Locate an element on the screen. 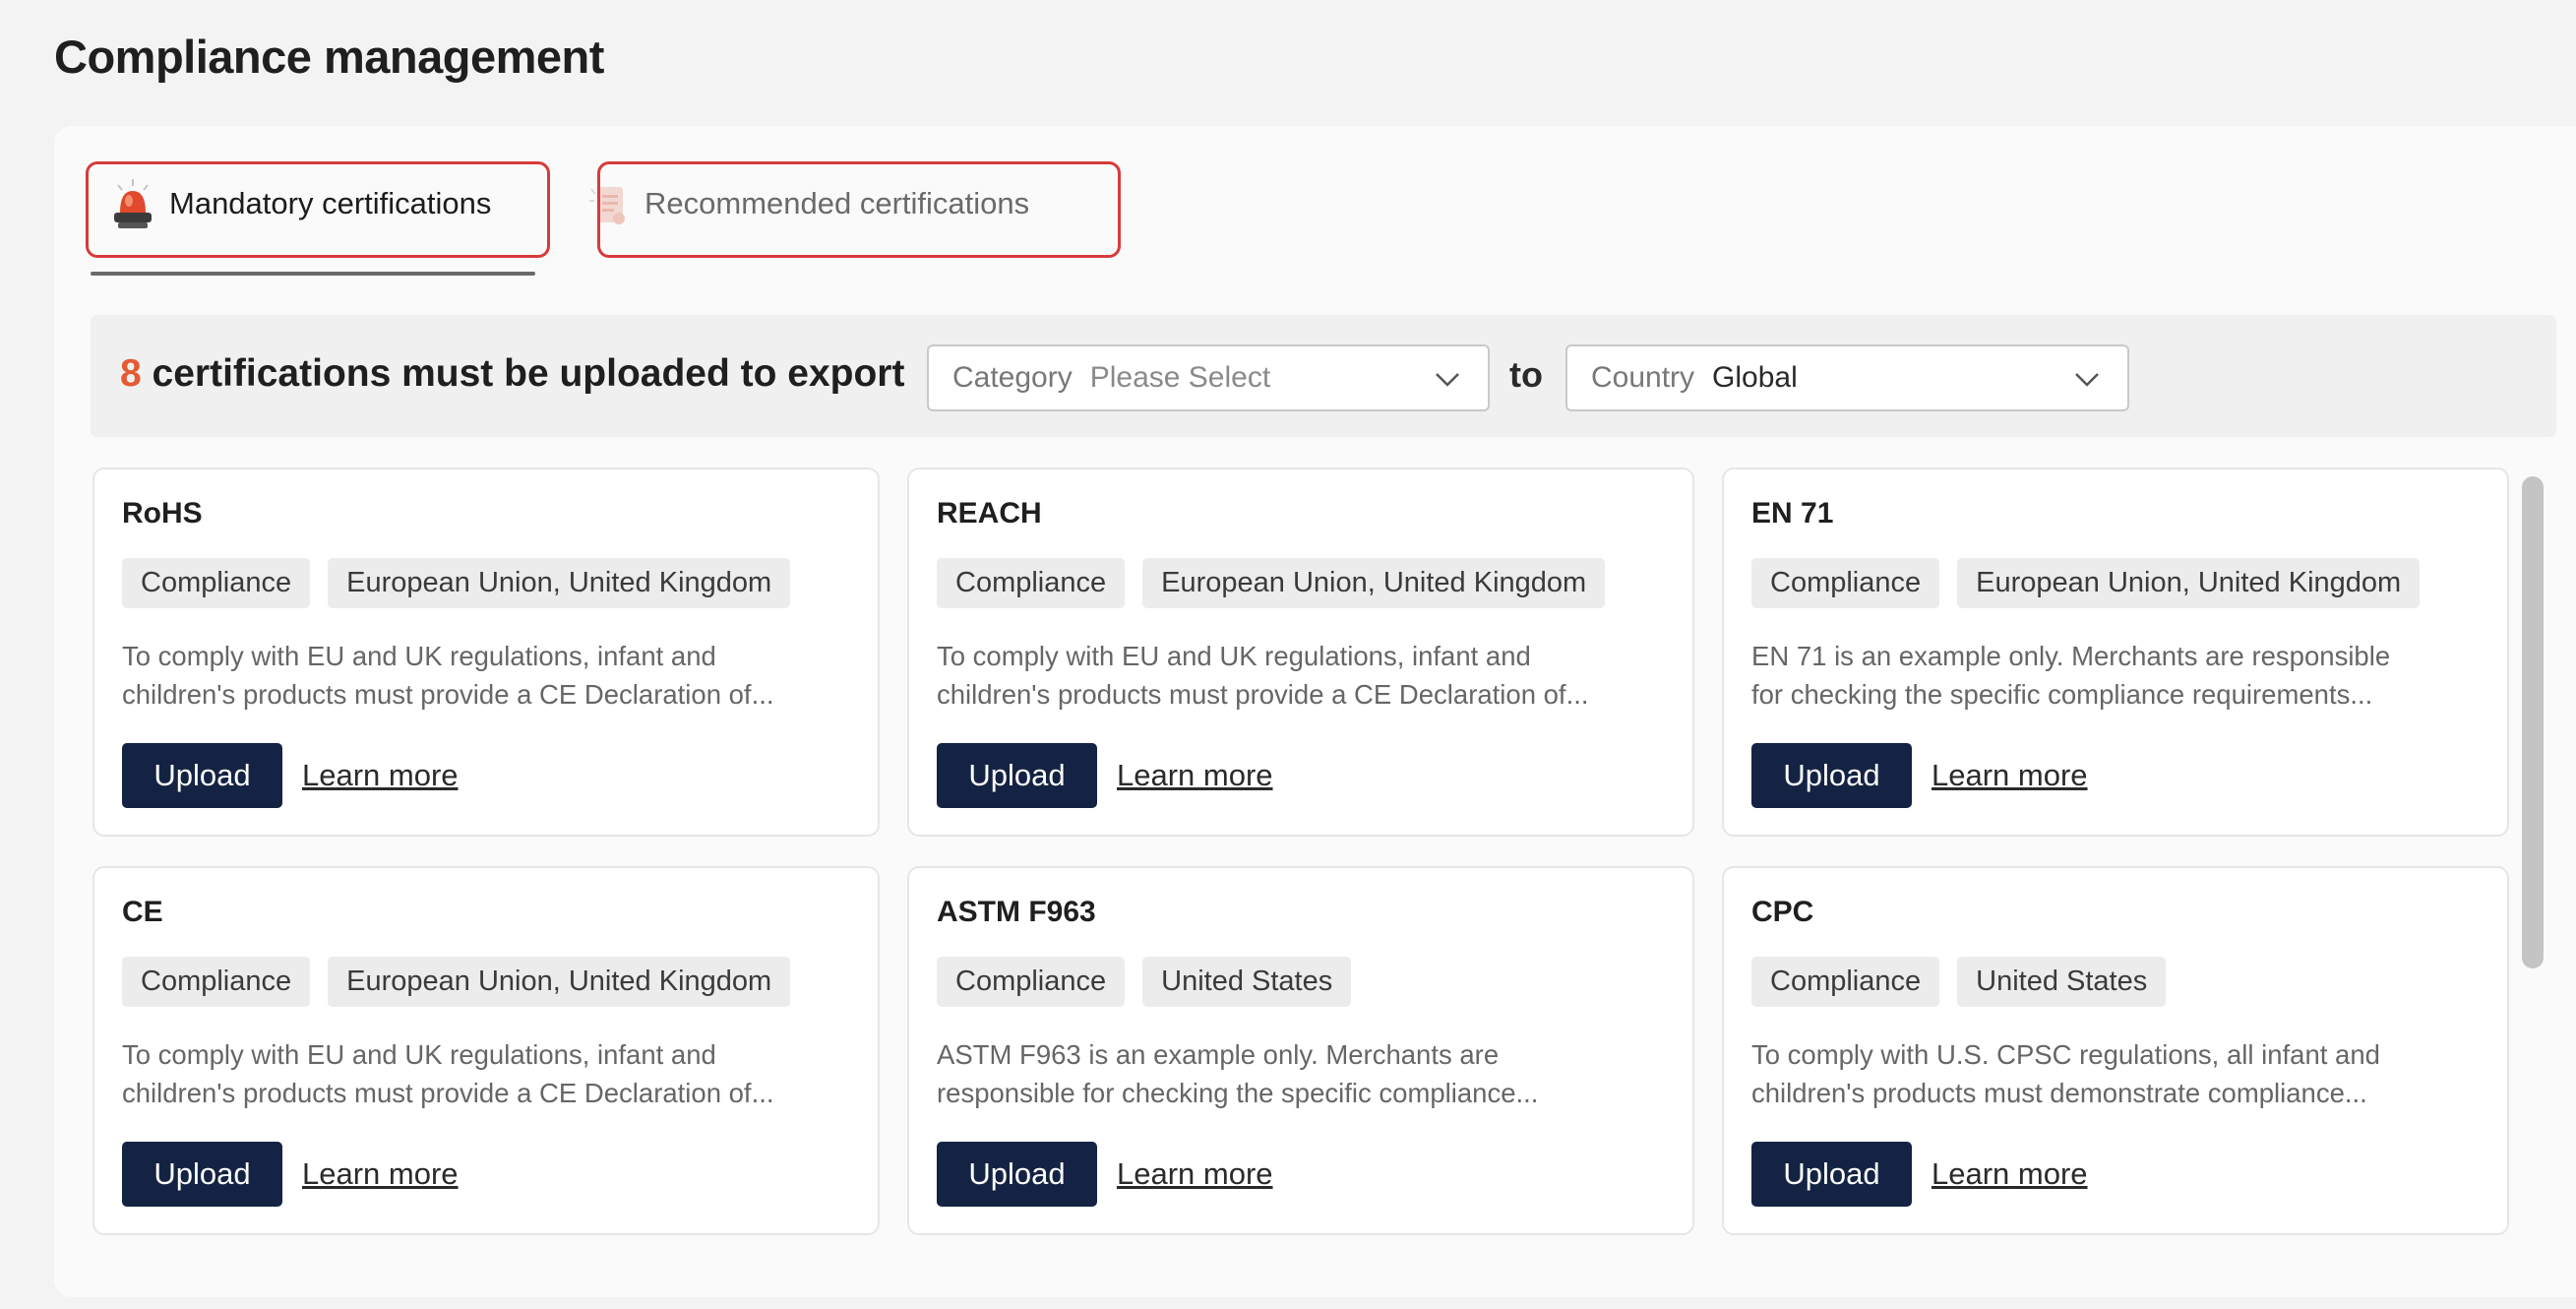 This screenshot has height=1309, width=2576. highlight-box-mandatory is located at coordinates (318, 209).